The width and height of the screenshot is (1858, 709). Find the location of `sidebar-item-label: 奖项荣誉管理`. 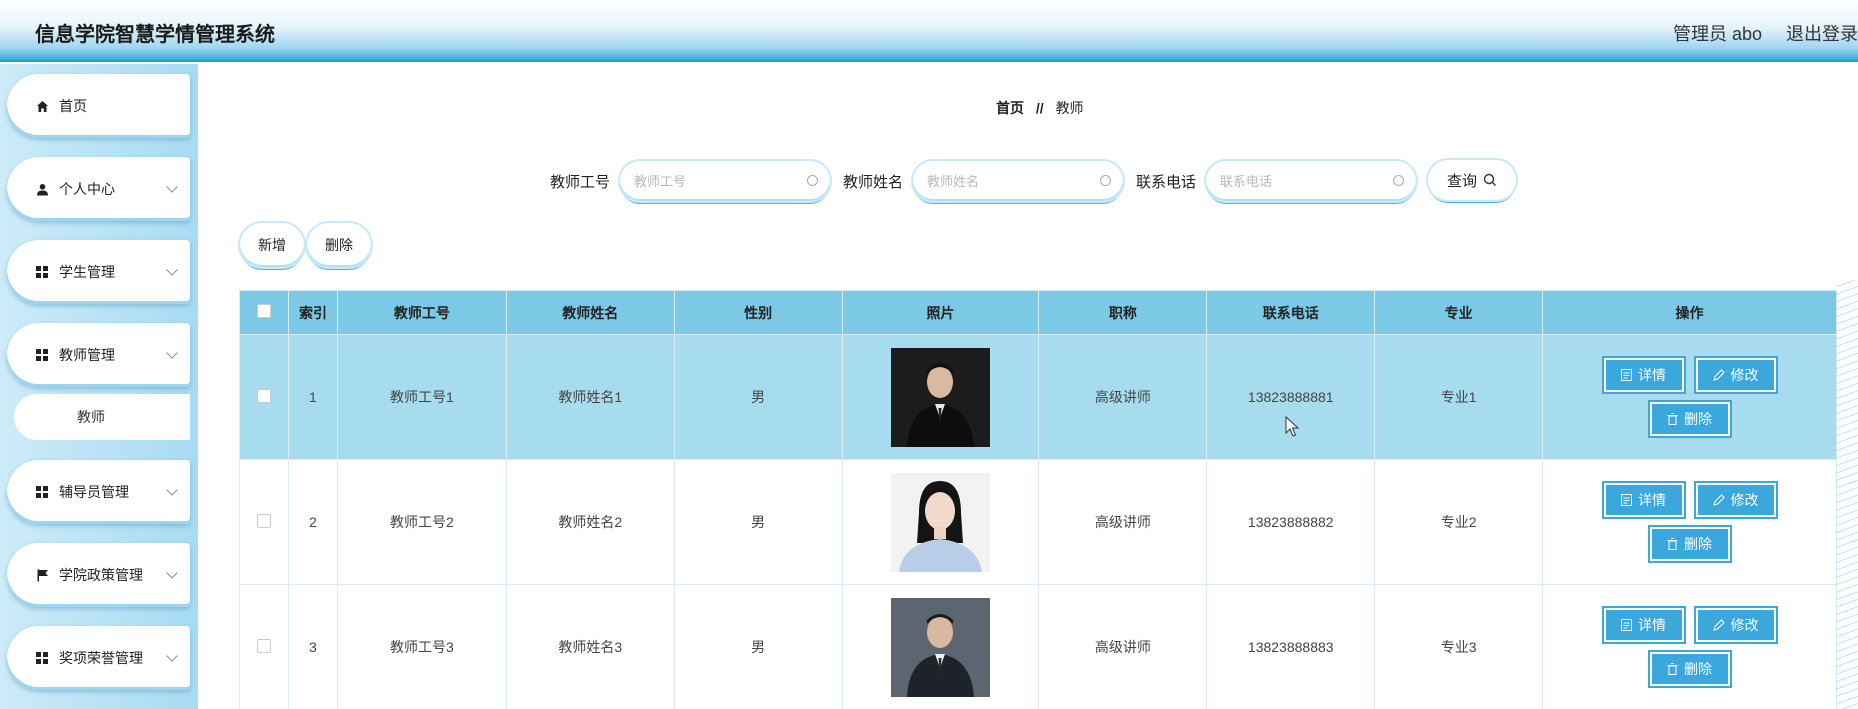

sidebar-item-label: 奖项荣誉管理 is located at coordinates (101, 658).